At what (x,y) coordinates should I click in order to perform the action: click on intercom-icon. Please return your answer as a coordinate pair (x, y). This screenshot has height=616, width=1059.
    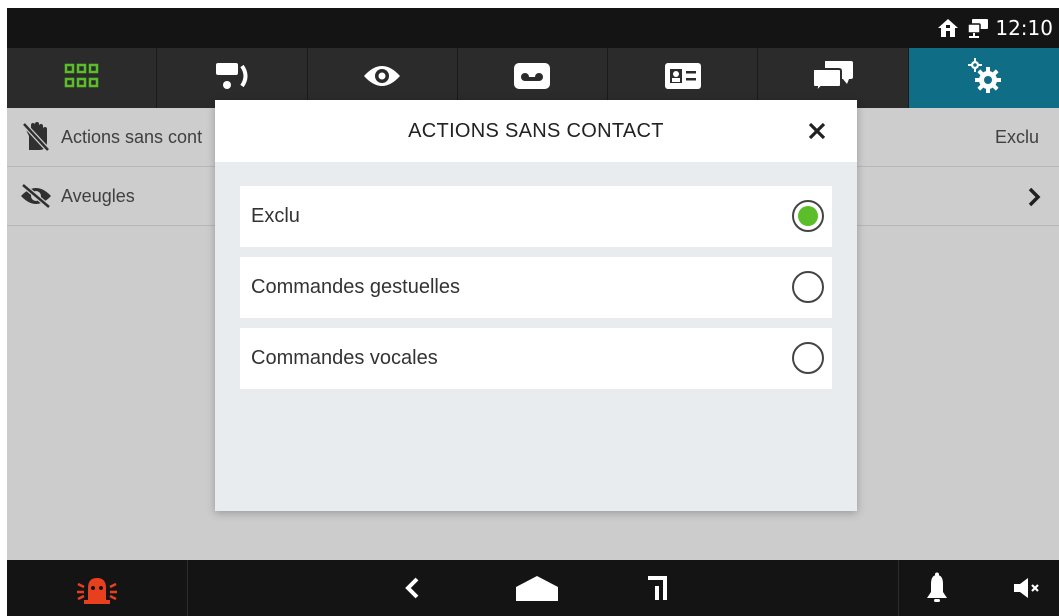
    Looking at the image, I should click on (232, 78).